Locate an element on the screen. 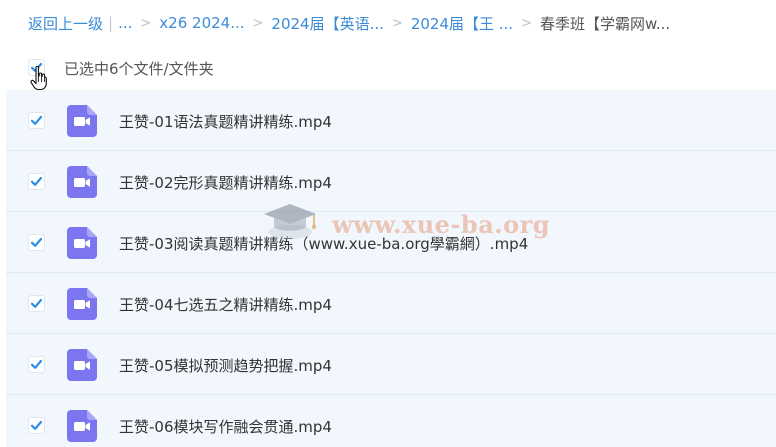 Image resolution: width=776 pixels, height=447 pixels. file-name: 王赞-01语法真题精讲精练.mp4 is located at coordinates (225, 121).